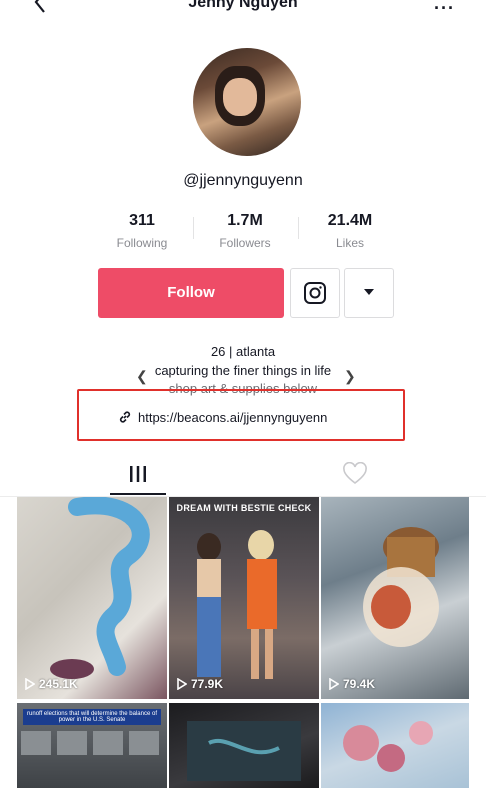 Image resolution: width=486 pixels, height=788 pixels. I want to click on caret-down-icon, so click(369, 292).